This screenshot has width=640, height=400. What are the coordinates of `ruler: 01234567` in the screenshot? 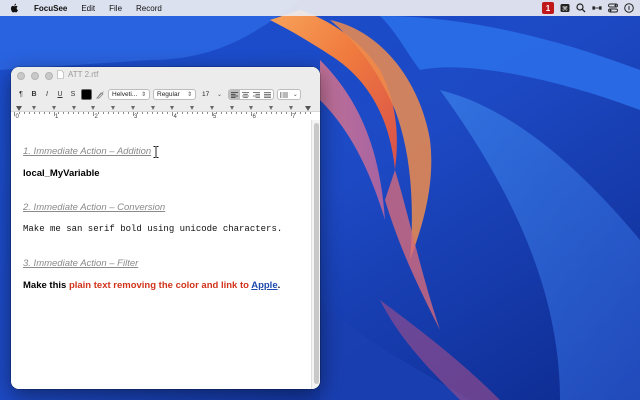 It's located at (165, 112).